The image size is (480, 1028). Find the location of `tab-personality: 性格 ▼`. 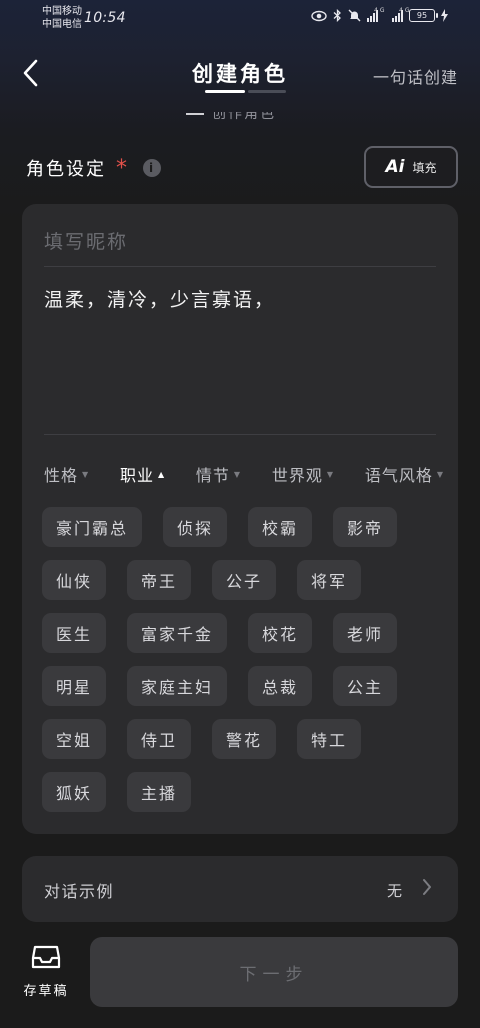

tab-personality: 性格 ▼ is located at coordinates (66, 474).